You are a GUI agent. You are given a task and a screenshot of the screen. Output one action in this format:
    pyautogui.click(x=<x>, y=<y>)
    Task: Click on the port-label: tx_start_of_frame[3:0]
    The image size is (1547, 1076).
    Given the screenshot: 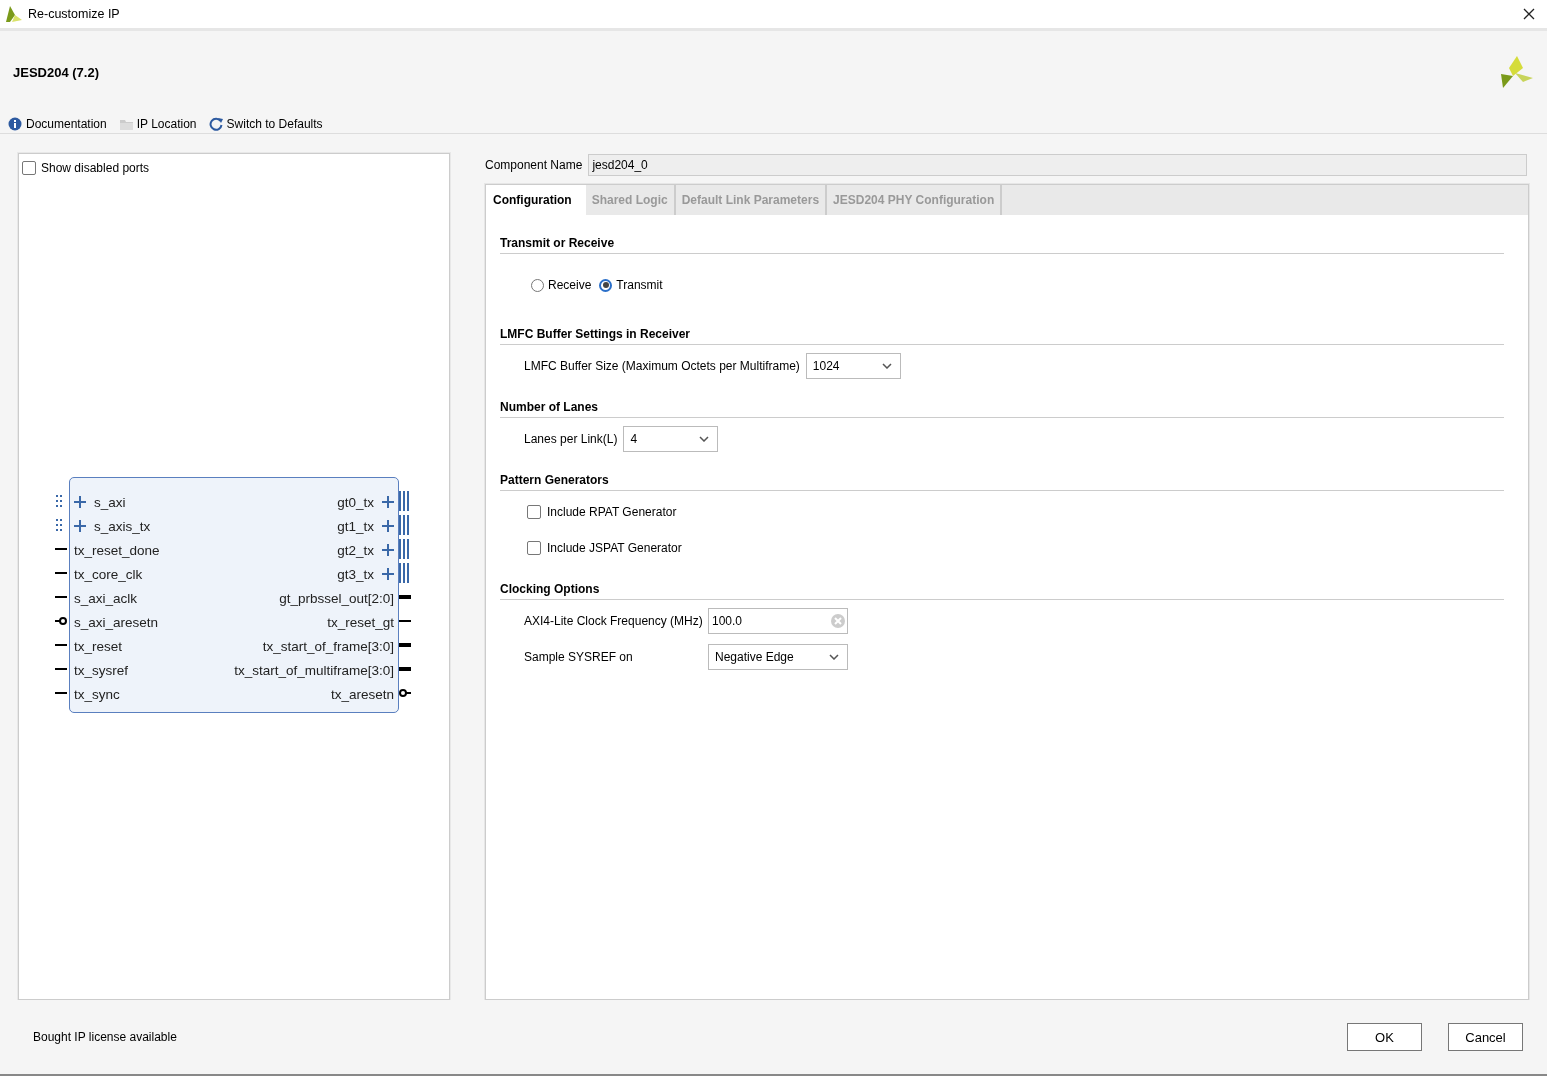 What is the action you would take?
    pyautogui.click(x=328, y=646)
    